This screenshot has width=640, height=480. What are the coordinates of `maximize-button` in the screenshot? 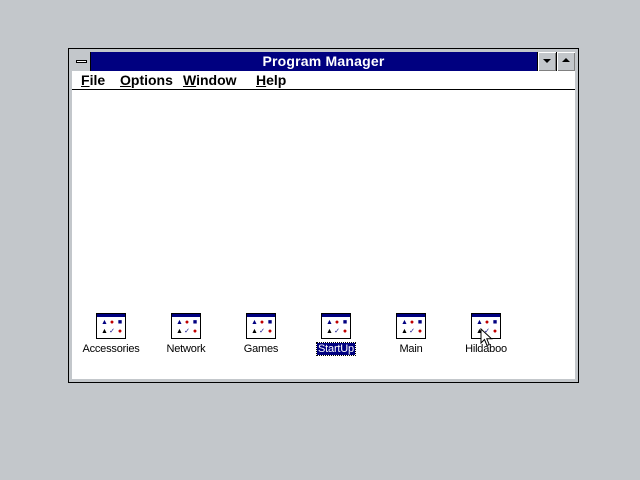 It's located at (565, 61).